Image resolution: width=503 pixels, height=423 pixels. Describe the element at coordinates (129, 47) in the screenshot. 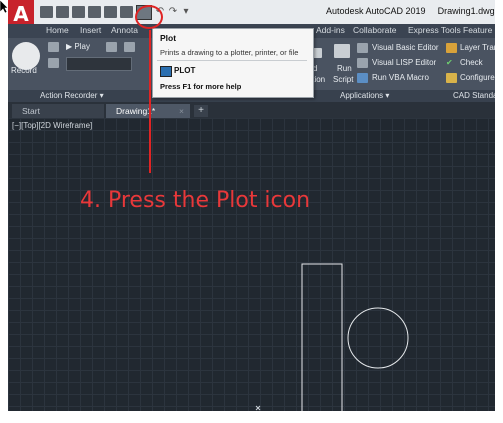

I see `request-input-icon` at that location.